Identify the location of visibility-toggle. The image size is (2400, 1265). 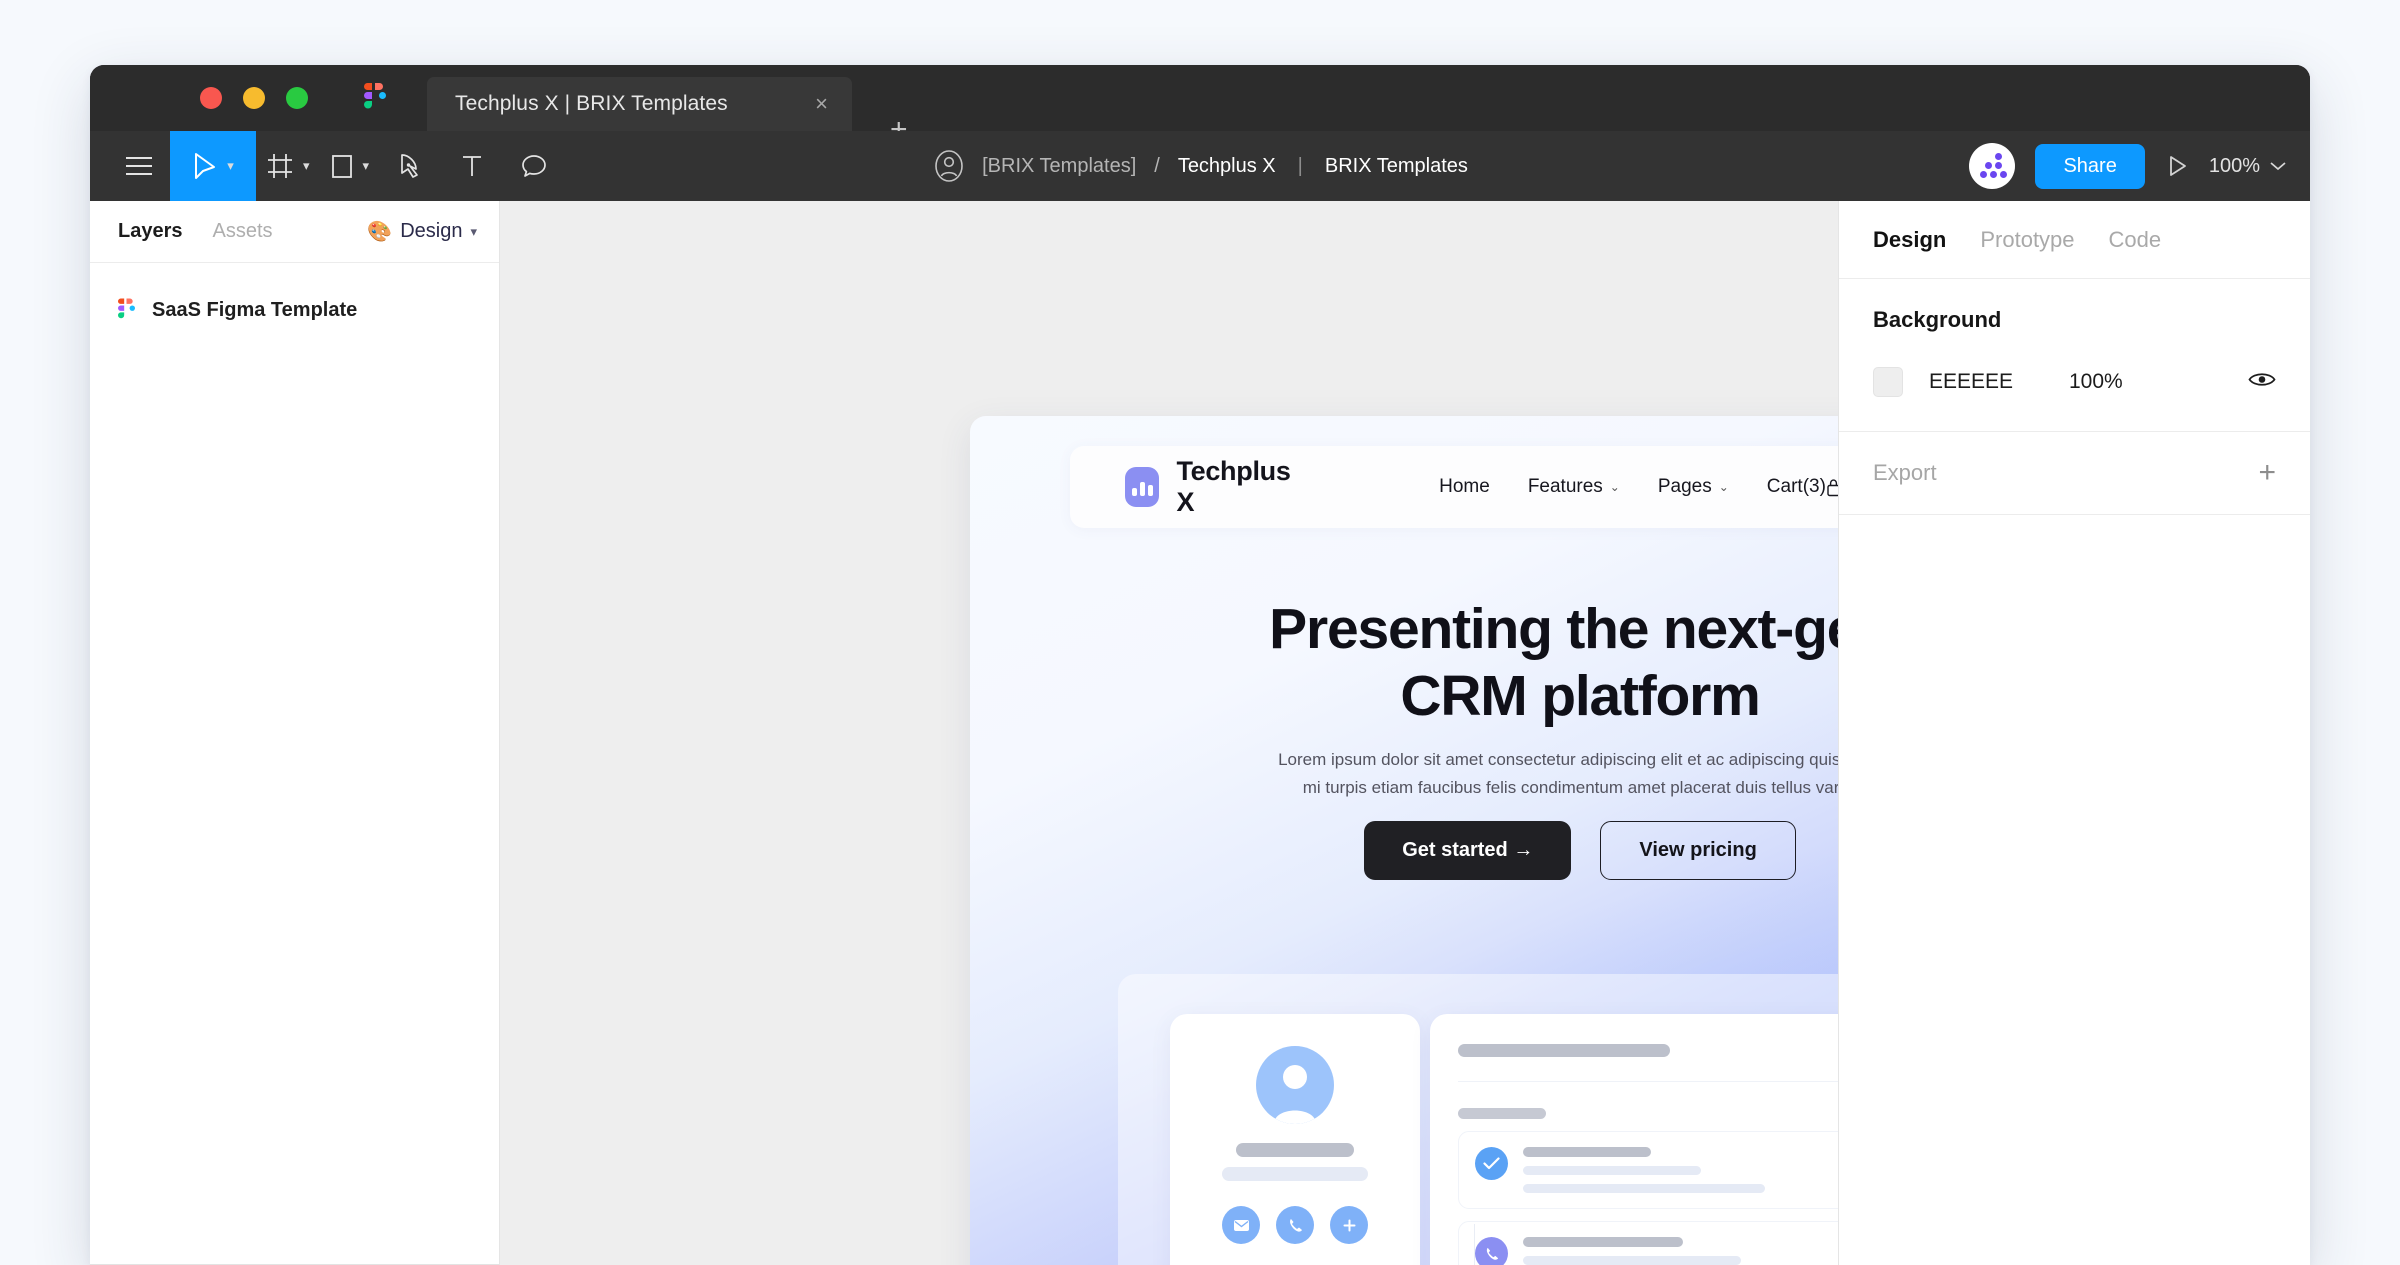
(2262, 382).